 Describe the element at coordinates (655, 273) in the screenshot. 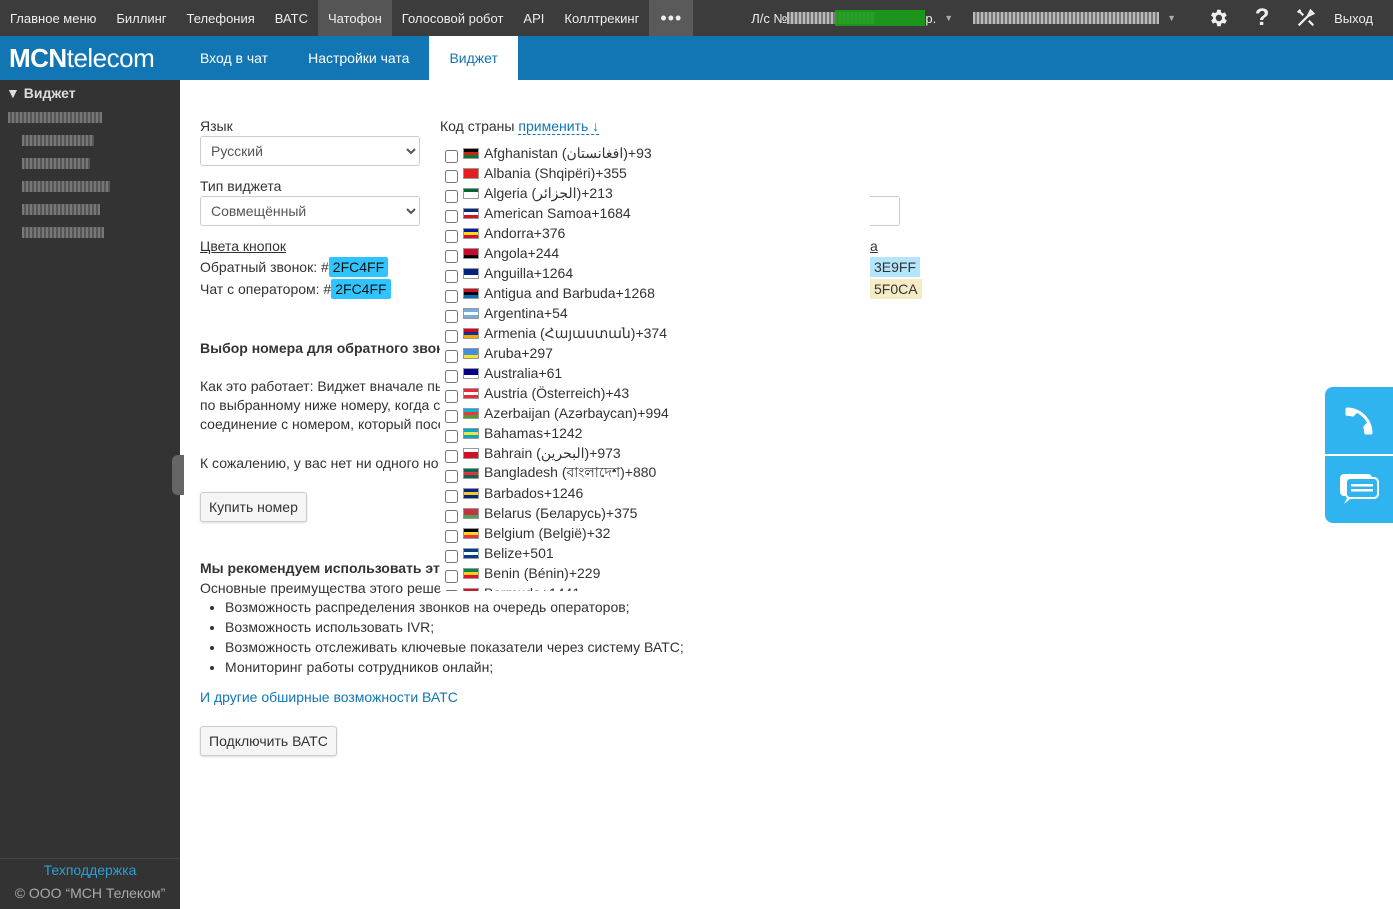

I see `country-option: Anguilla+1264` at that location.